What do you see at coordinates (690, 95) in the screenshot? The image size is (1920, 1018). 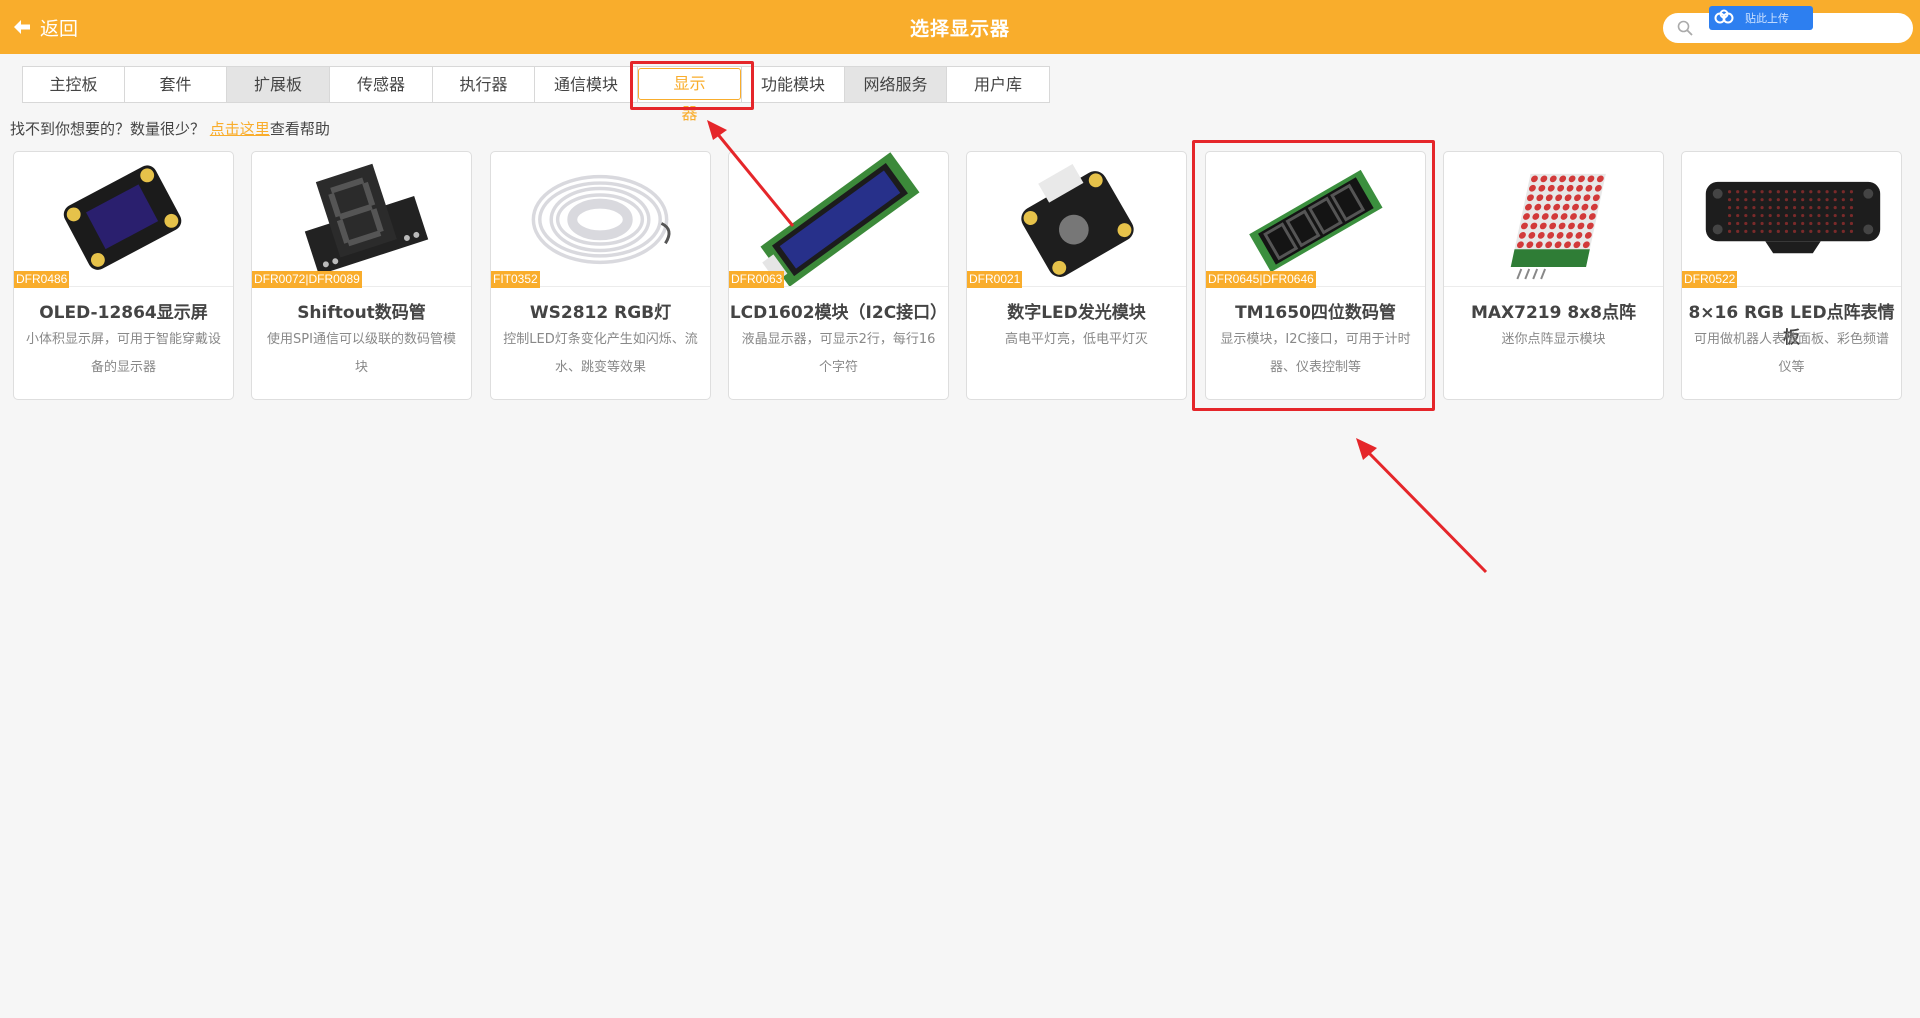 I see `tab-display: 显示器` at bounding box center [690, 95].